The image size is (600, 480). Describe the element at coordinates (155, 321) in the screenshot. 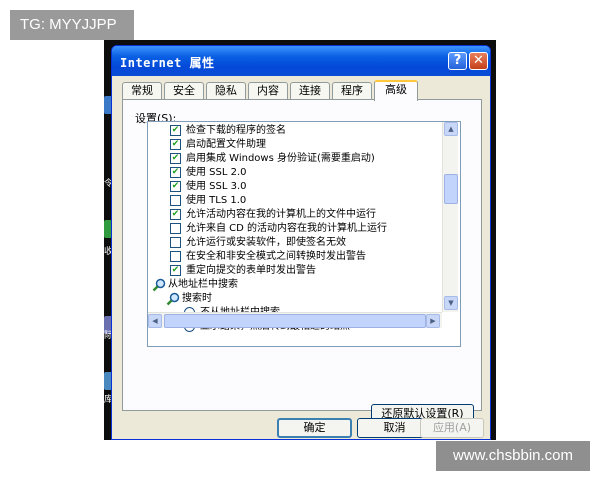

I see `scroll-left-icon: ◀` at that location.